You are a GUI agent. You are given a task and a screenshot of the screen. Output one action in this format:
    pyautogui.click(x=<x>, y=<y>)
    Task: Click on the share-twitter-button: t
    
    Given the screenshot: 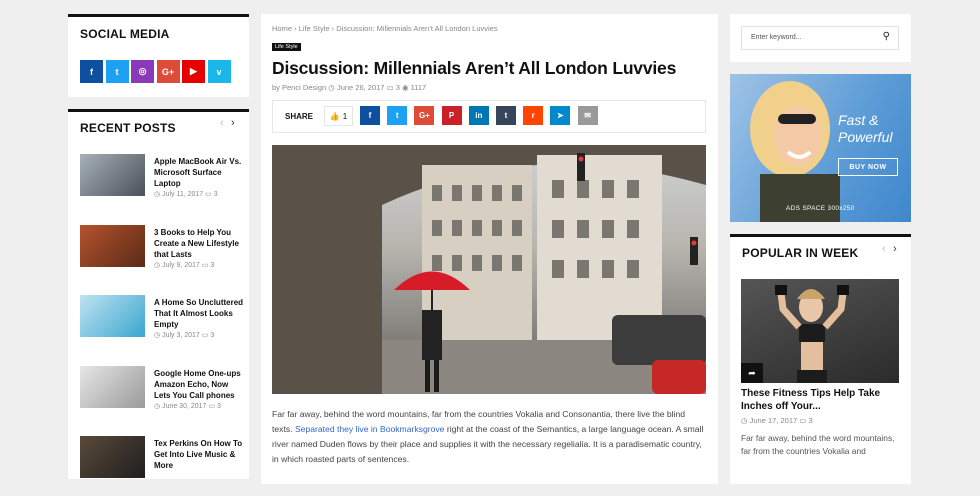 What is the action you would take?
    pyautogui.click(x=397, y=115)
    